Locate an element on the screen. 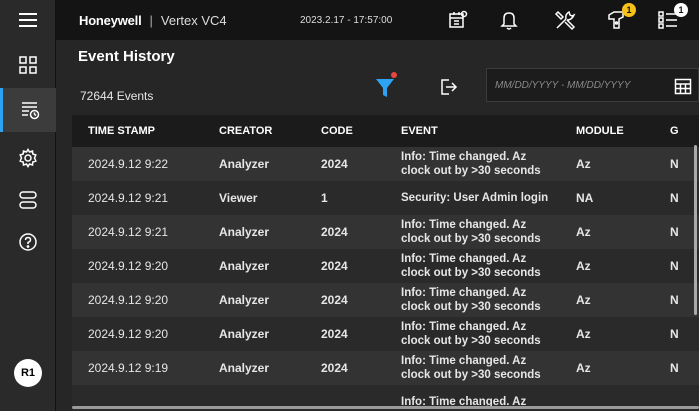 The width and height of the screenshot is (699, 411). sidebar-item-event-history is located at coordinates (28, 110).